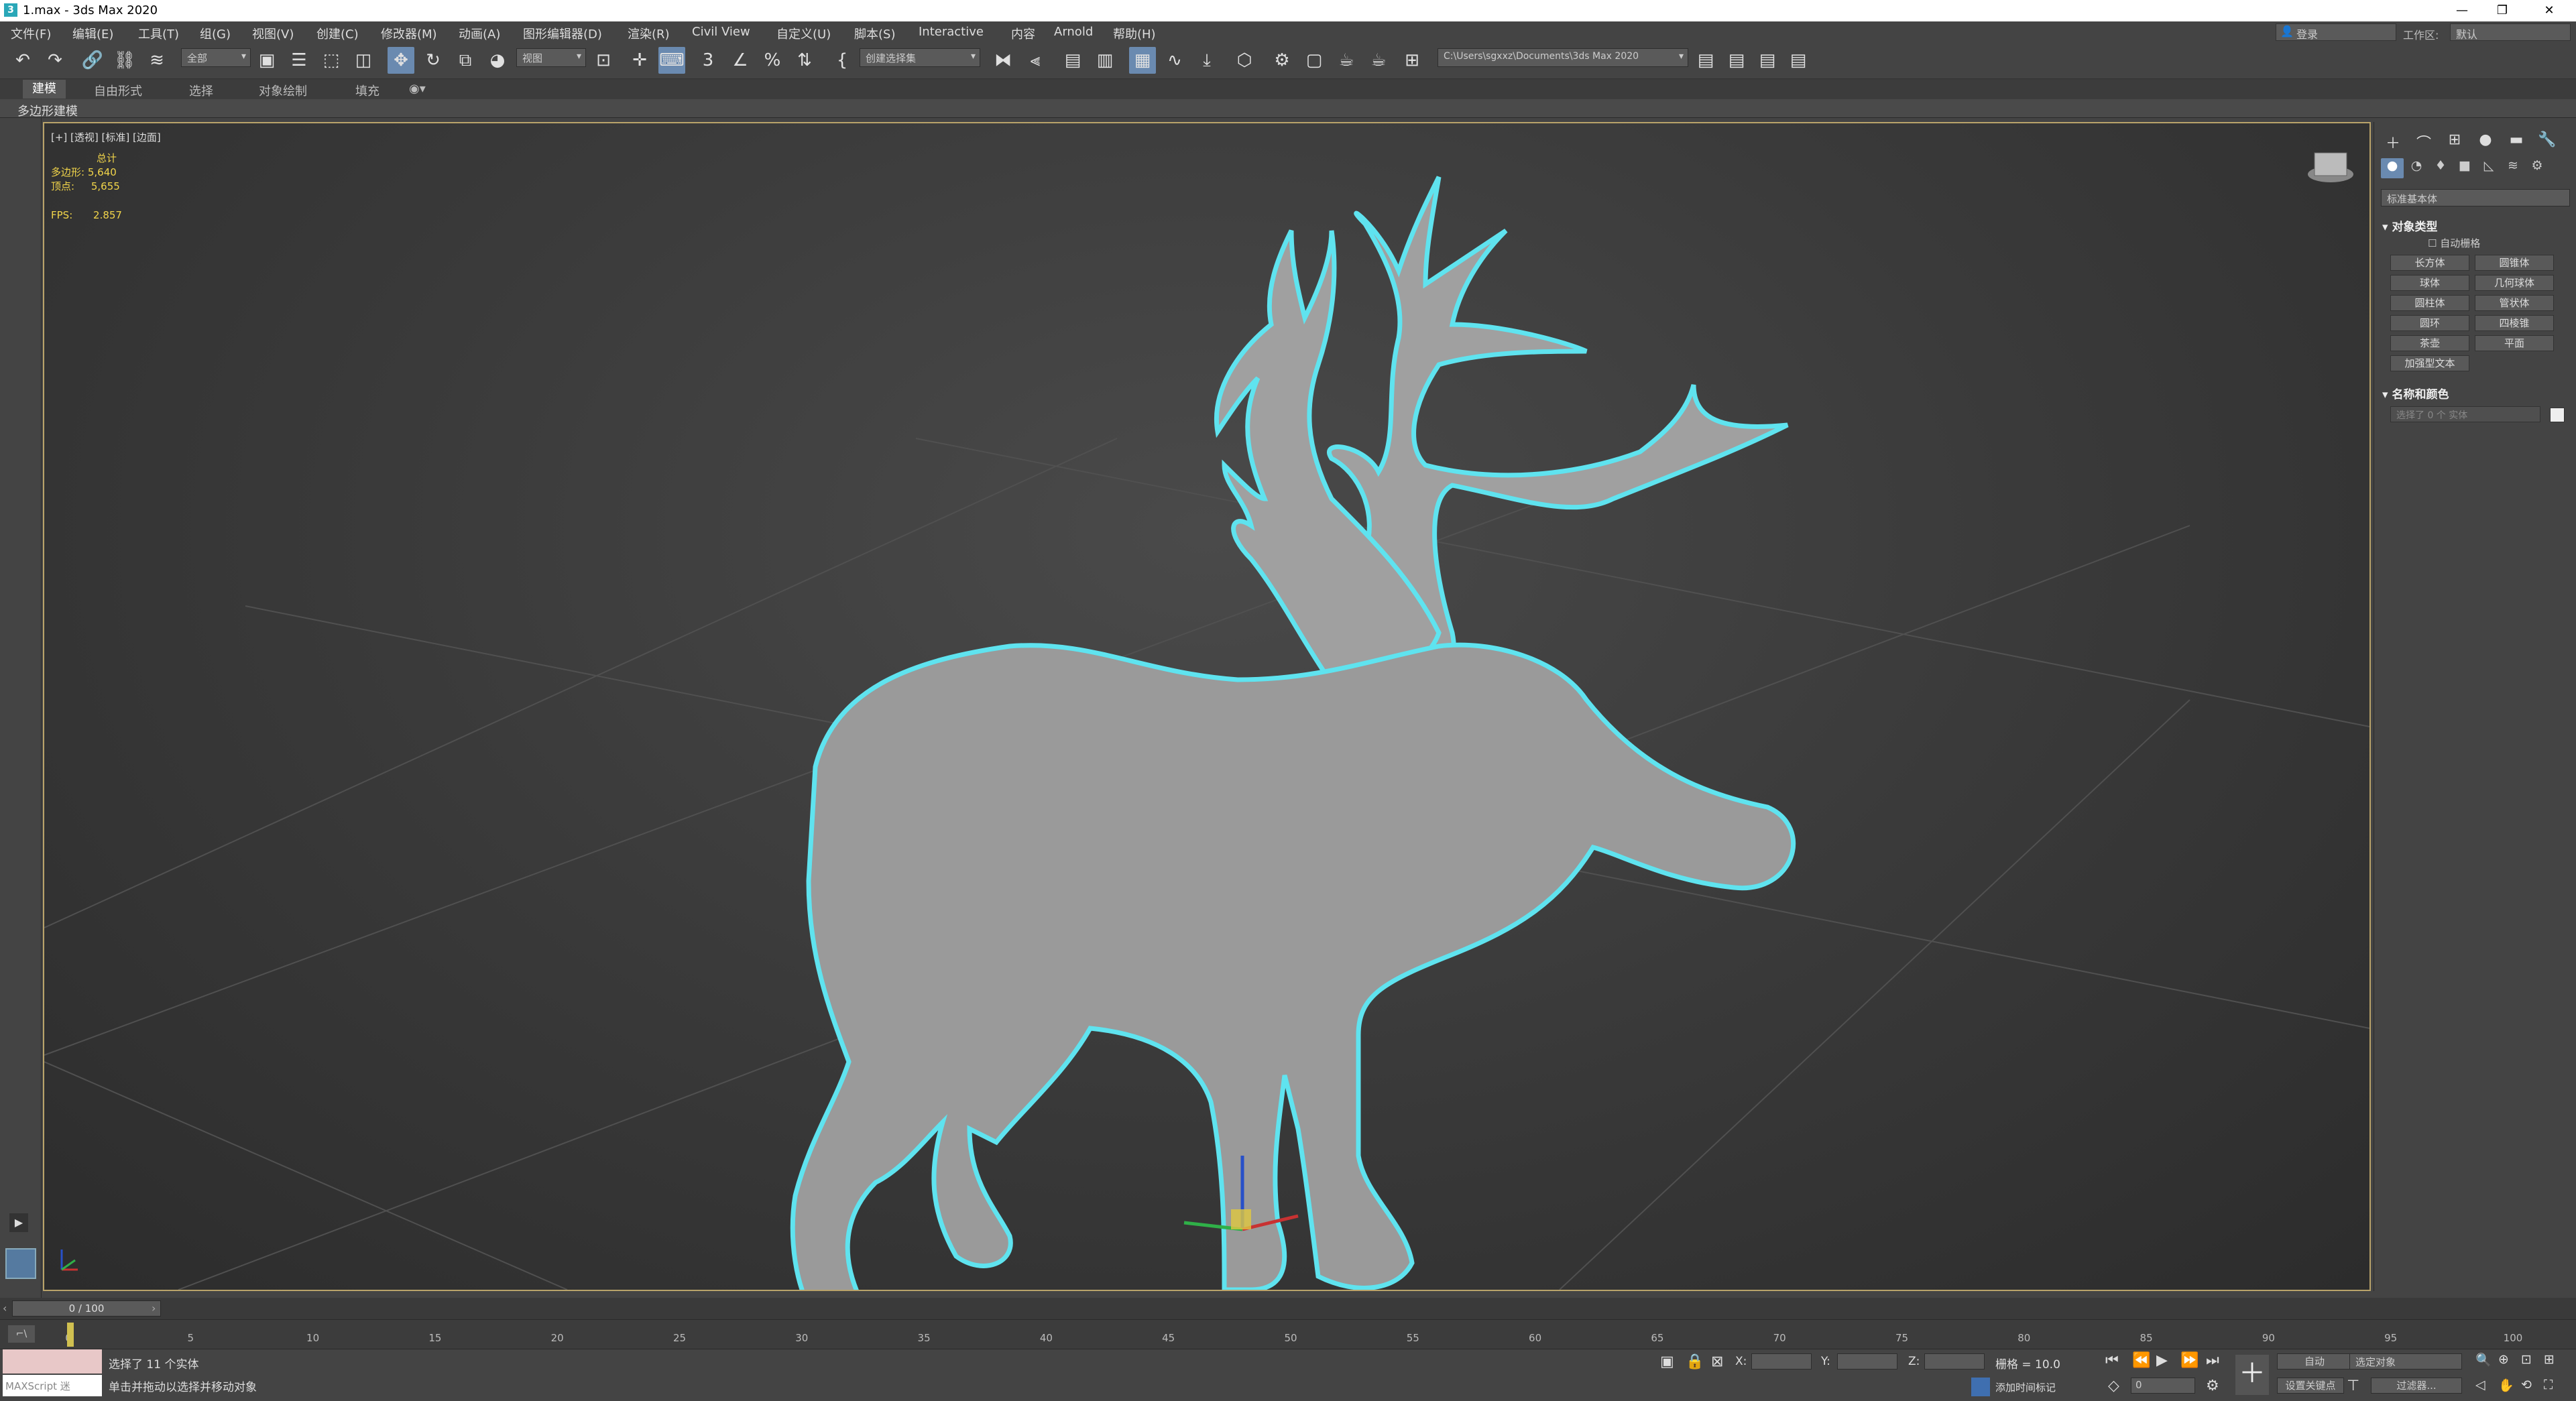  What do you see at coordinates (2480, 1385) in the screenshot?
I see `fov-icon: ◁` at bounding box center [2480, 1385].